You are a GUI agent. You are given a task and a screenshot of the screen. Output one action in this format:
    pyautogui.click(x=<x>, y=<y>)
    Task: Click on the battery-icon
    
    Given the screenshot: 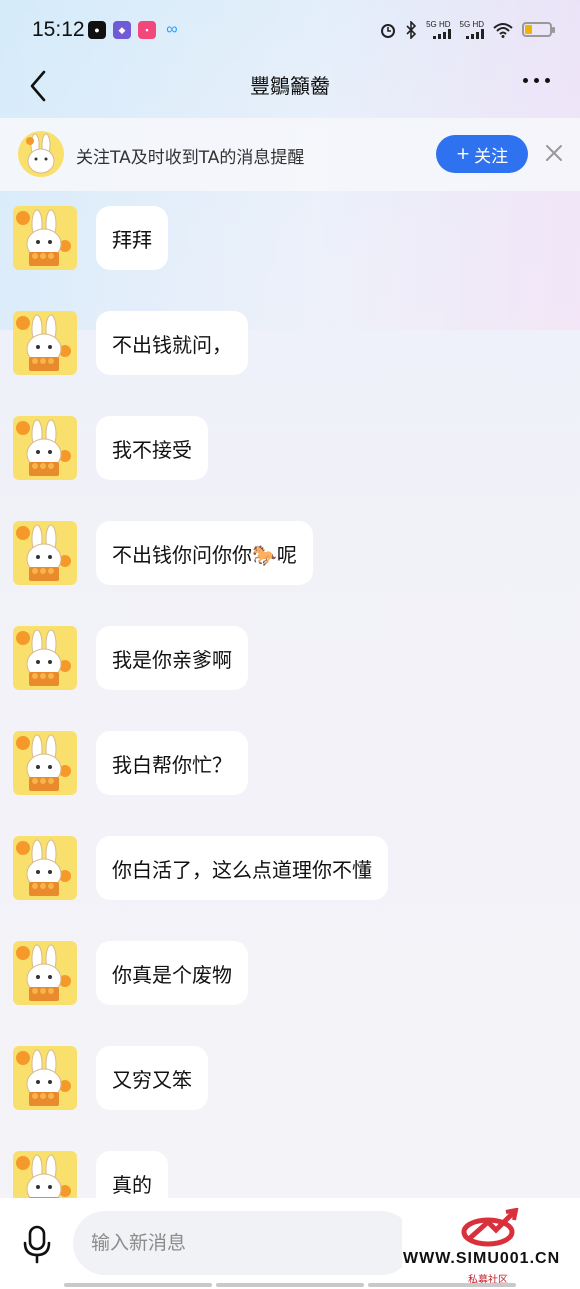 What is the action you would take?
    pyautogui.click(x=538, y=29)
    